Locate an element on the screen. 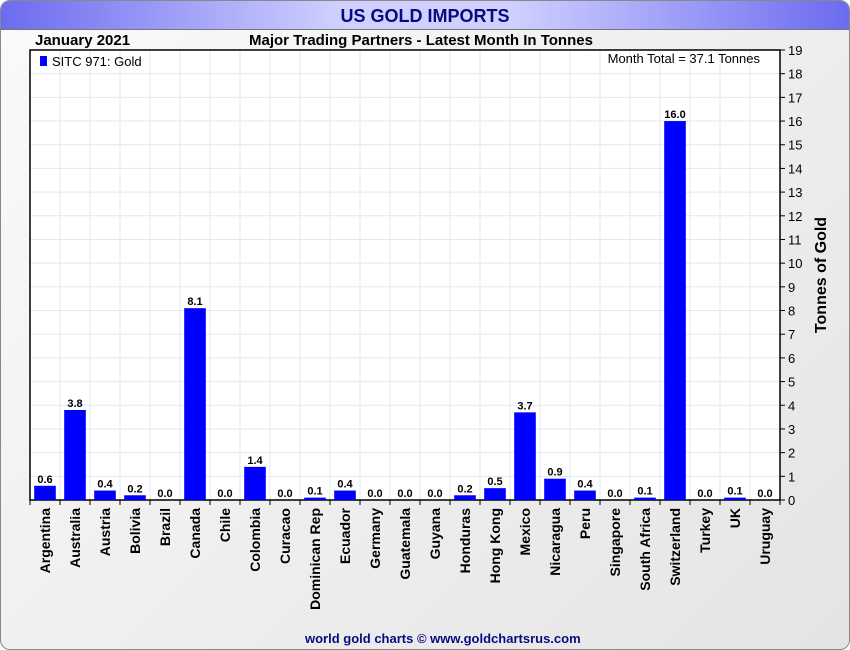  y-tick-label: 11 is located at coordinates (795, 239).